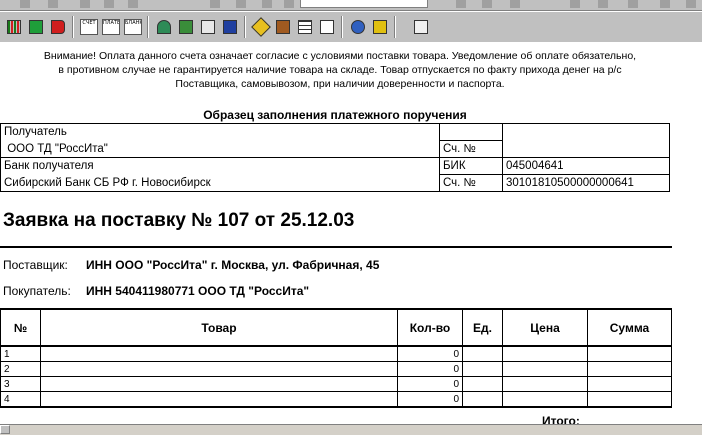 The width and height of the screenshot is (702, 435). I want to click on column-header-sum: Сумма, so click(629, 327).